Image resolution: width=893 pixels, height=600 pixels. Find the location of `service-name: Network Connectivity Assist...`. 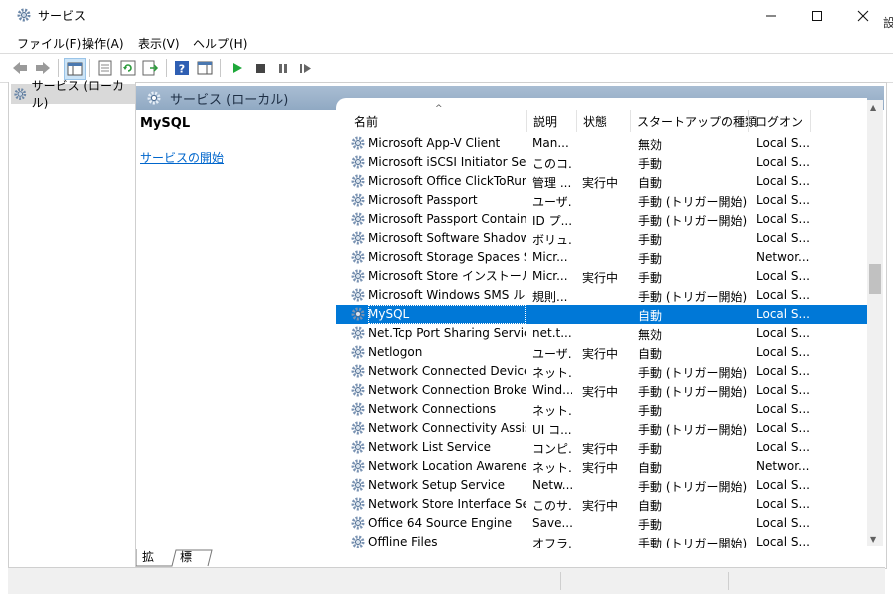

service-name: Network Connectivity Assist... is located at coordinates (447, 428).